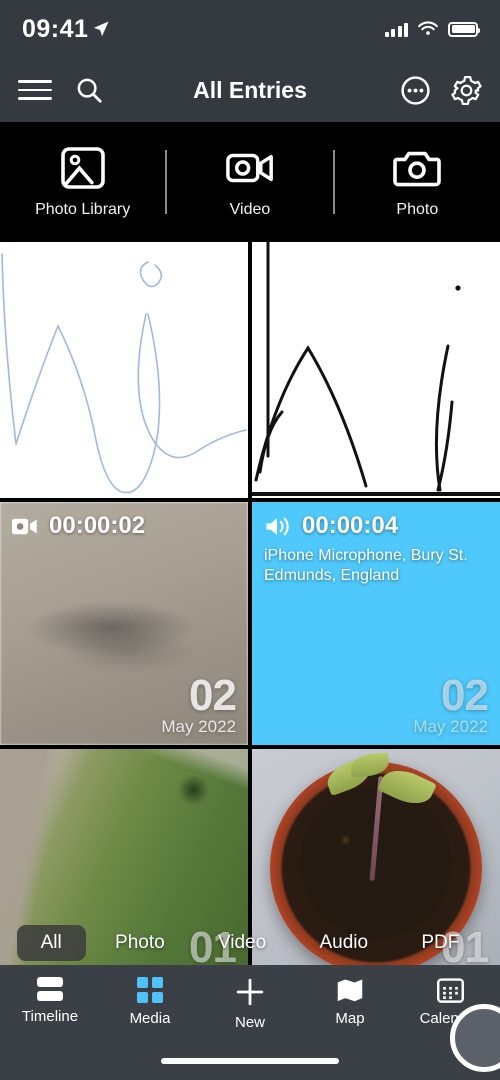  I want to click on gear-icon, so click(466, 90).